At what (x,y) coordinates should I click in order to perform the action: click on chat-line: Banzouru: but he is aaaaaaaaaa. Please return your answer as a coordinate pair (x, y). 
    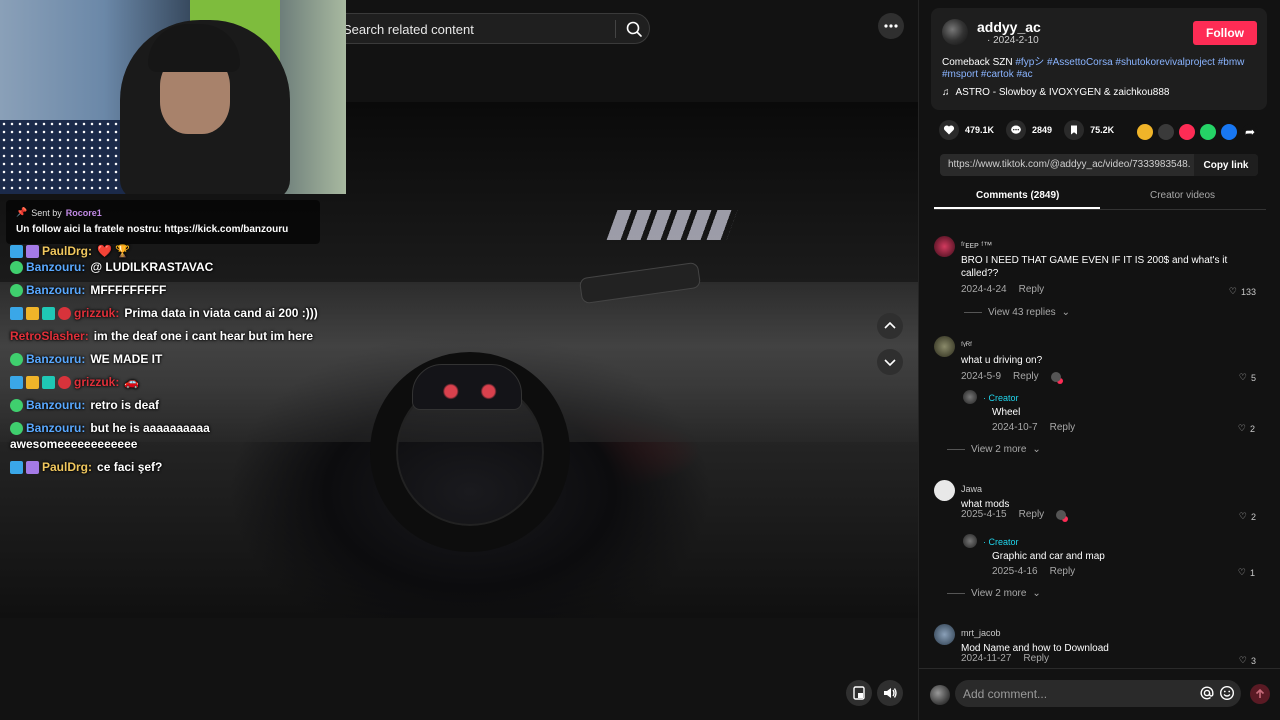
    Looking at the image, I should click on (110, 428).